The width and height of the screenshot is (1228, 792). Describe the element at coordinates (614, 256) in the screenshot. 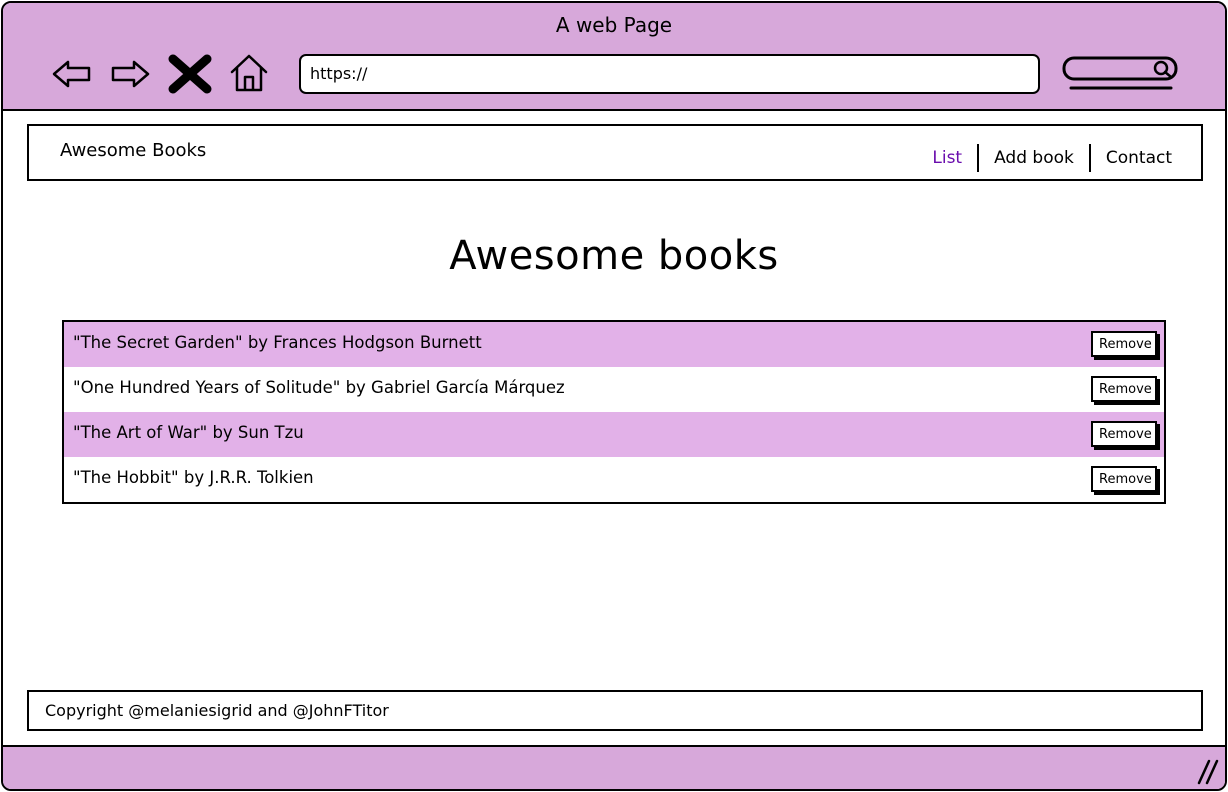

I see `page-title: Awesome books` at that location.